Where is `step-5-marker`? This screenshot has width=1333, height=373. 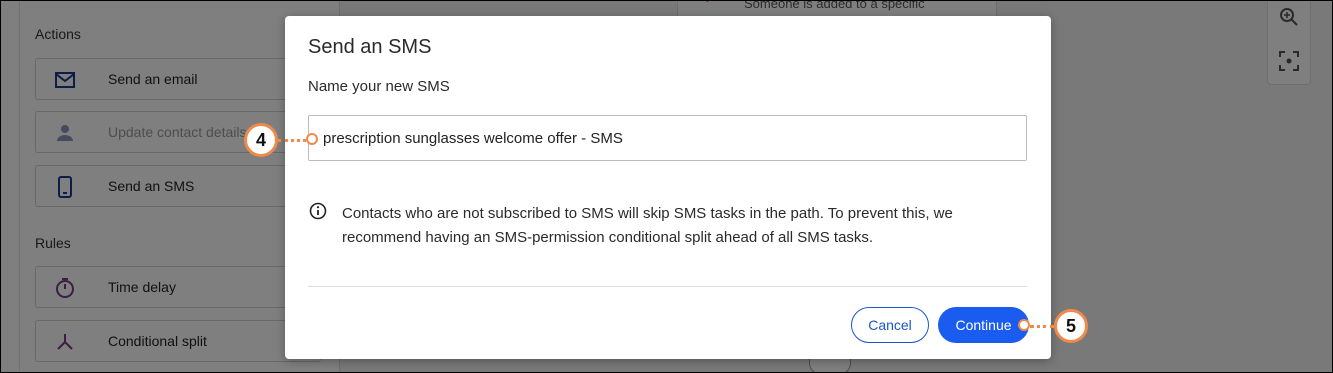 step-5-marker is located at coordinates (1024, 325).